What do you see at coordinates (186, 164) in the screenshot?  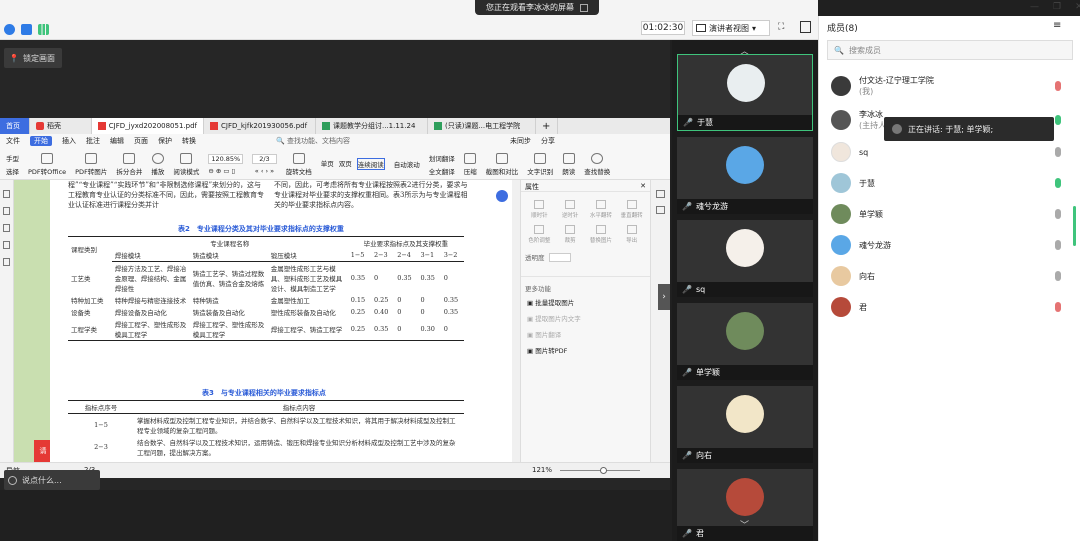 I see `read-mode-button: 阅读模式` at bounding box center [186, 164].